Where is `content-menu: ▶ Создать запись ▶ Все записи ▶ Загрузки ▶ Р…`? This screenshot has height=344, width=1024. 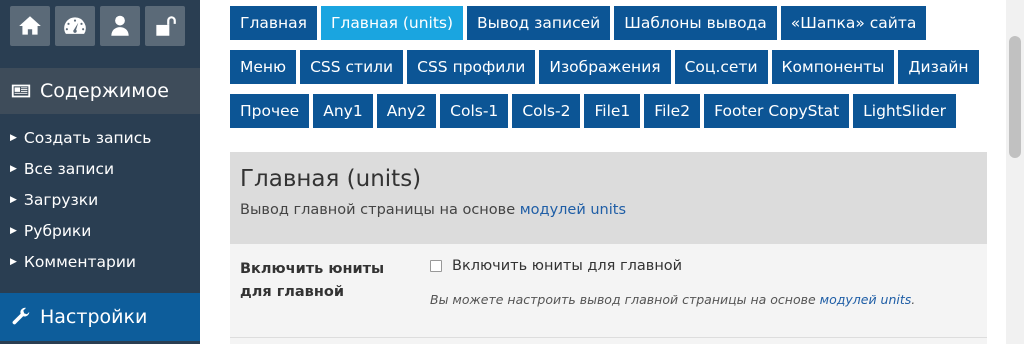
content-menu: ▶ Создать запись ▶ Все записи ▶ Загрузки ▶ Р… is located at coordinates (100, 195).